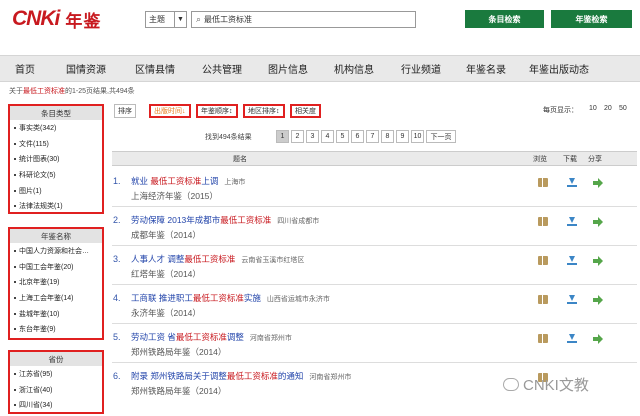 This screenshot has width=640, height=416. I want to click on nav-item-publishing-news: 年鉴出版动态, so click(559, 68).